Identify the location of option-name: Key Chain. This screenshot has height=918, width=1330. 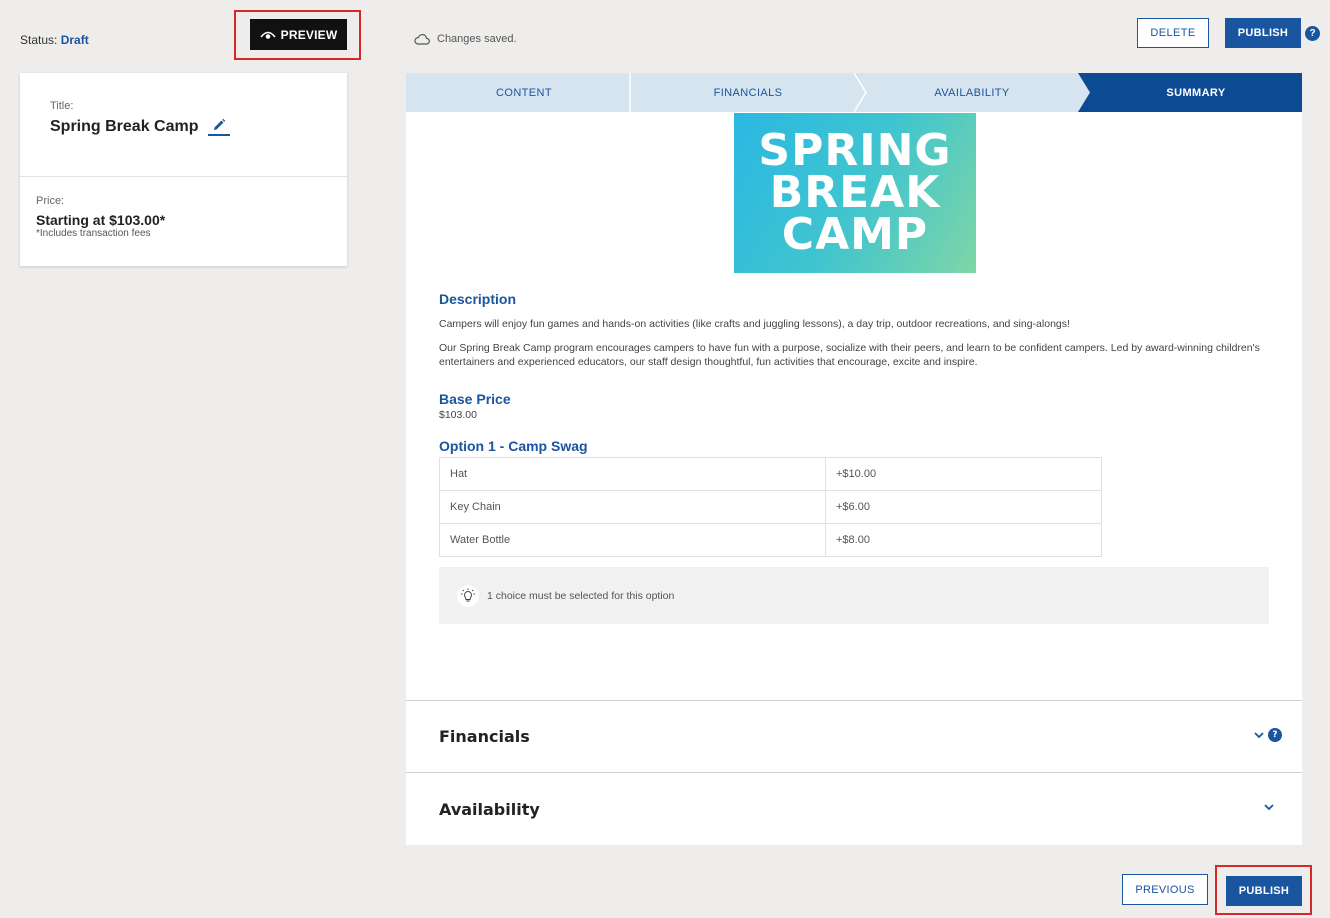
(632, 507).